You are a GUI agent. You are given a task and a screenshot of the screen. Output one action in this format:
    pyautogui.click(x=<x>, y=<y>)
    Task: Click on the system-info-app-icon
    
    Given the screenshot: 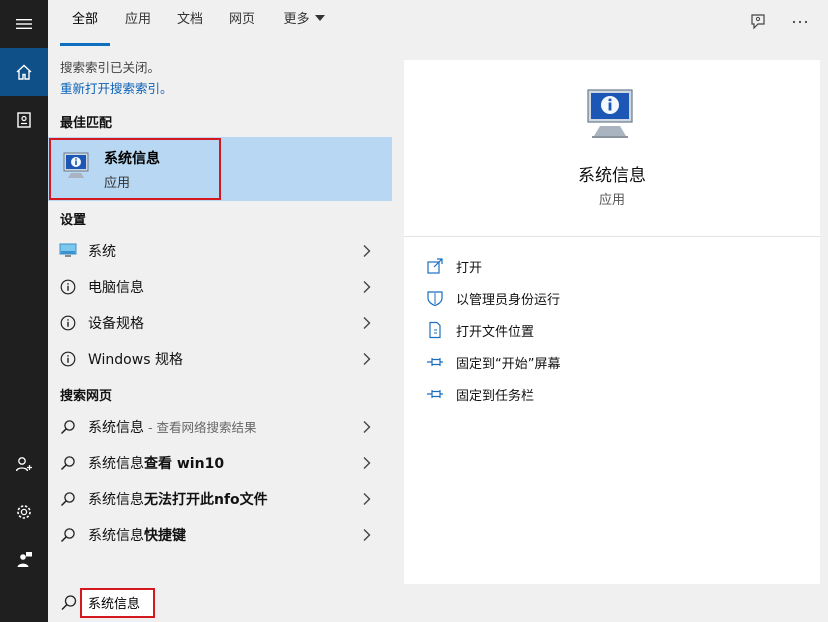 What is the action you would take?
    pyautogui.click(x=76, y=165)
    